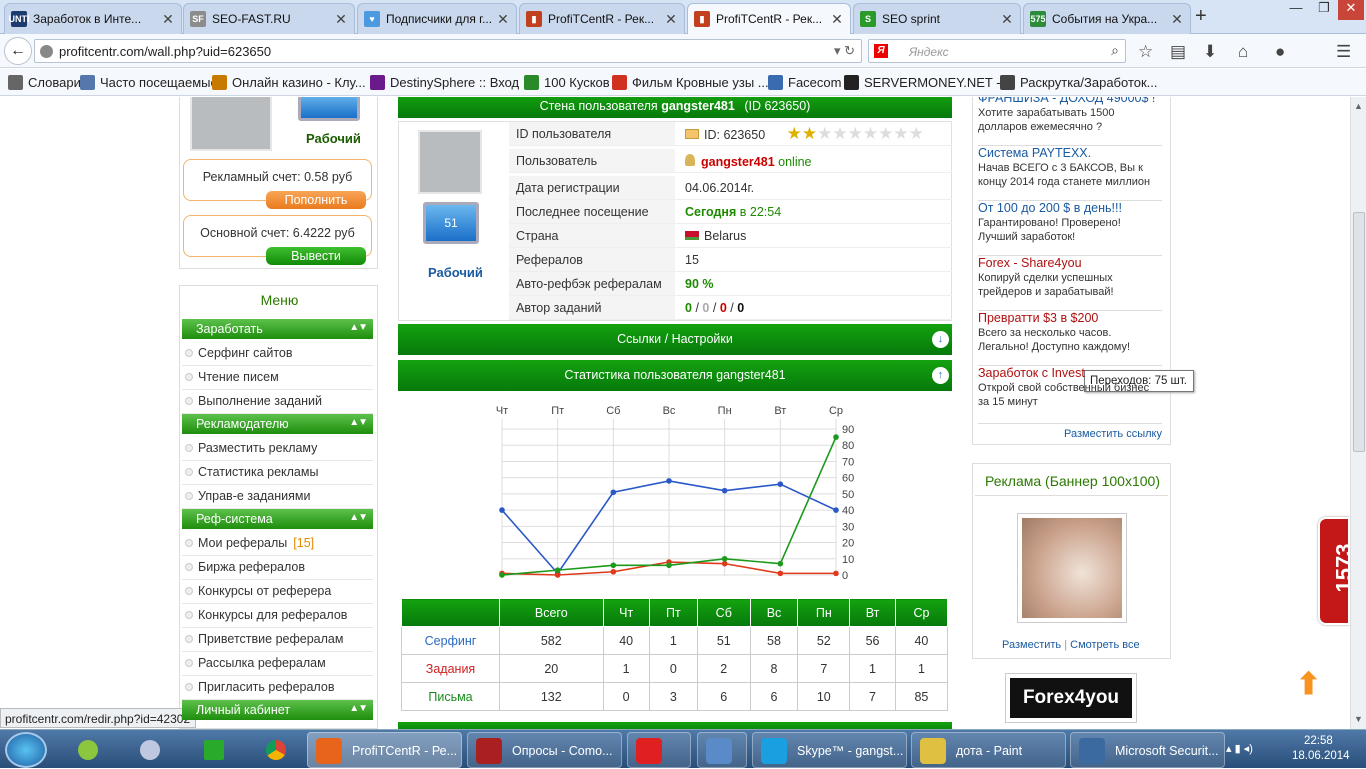 The width and height of the screenshot is (1366, 769). I want to click on minimize-button: —, so click(1296, 10).